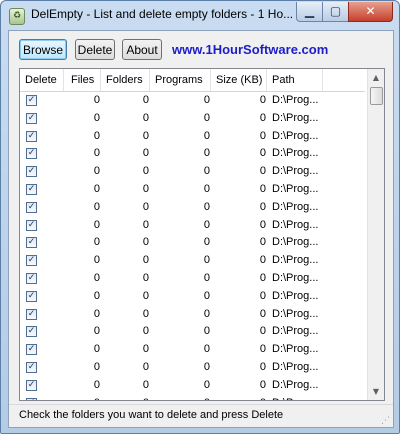 This screenshot has height=434, width=400. Describe the element at coordinates (386, 421) in the screenshot. I see `size-grip-icon: ⋰` at that location.